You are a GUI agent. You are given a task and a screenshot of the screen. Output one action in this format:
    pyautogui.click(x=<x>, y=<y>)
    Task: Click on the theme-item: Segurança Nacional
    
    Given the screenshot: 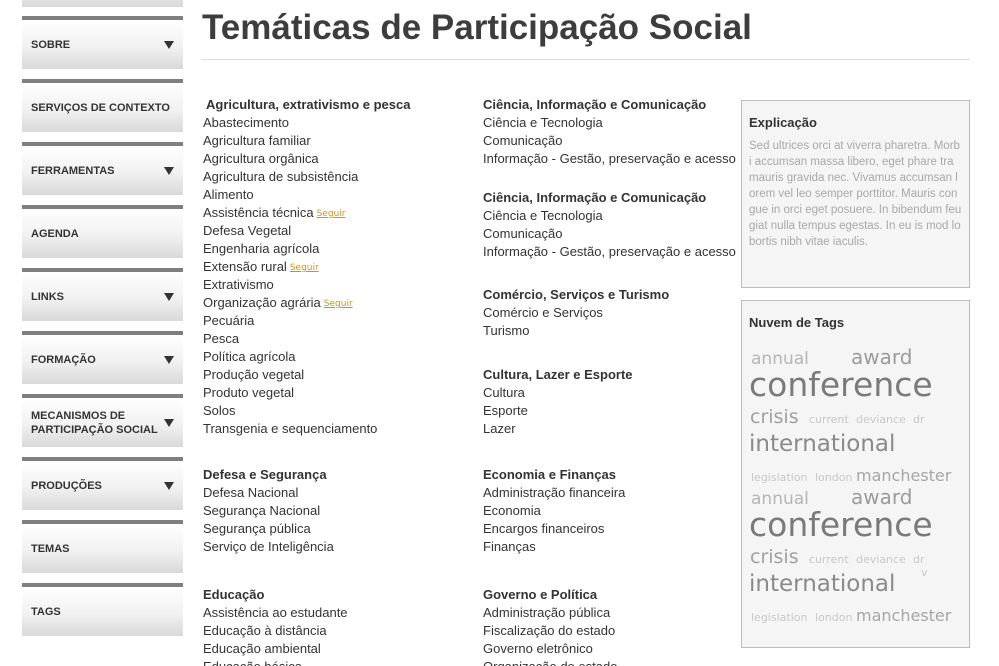 What is the action you would take?
    pyautogui.click(x=338, y=511)
    